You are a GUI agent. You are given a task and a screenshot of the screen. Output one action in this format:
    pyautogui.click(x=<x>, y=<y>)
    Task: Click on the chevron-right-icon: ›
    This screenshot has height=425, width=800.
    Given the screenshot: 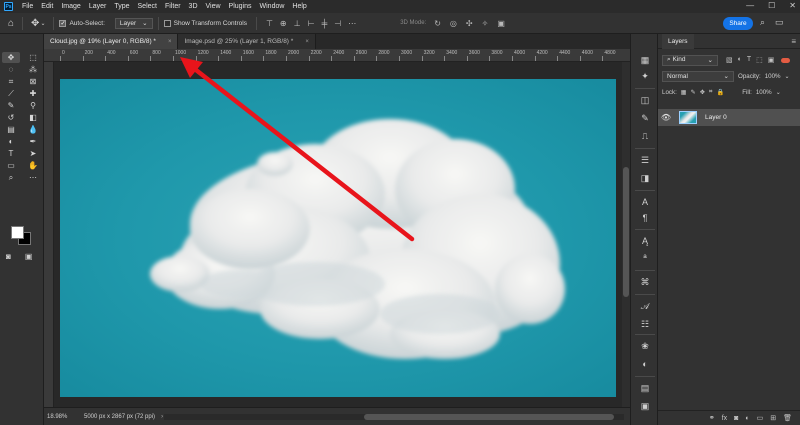 What is the action you would take?
    pyautogui.click(x=162, y=417)
    